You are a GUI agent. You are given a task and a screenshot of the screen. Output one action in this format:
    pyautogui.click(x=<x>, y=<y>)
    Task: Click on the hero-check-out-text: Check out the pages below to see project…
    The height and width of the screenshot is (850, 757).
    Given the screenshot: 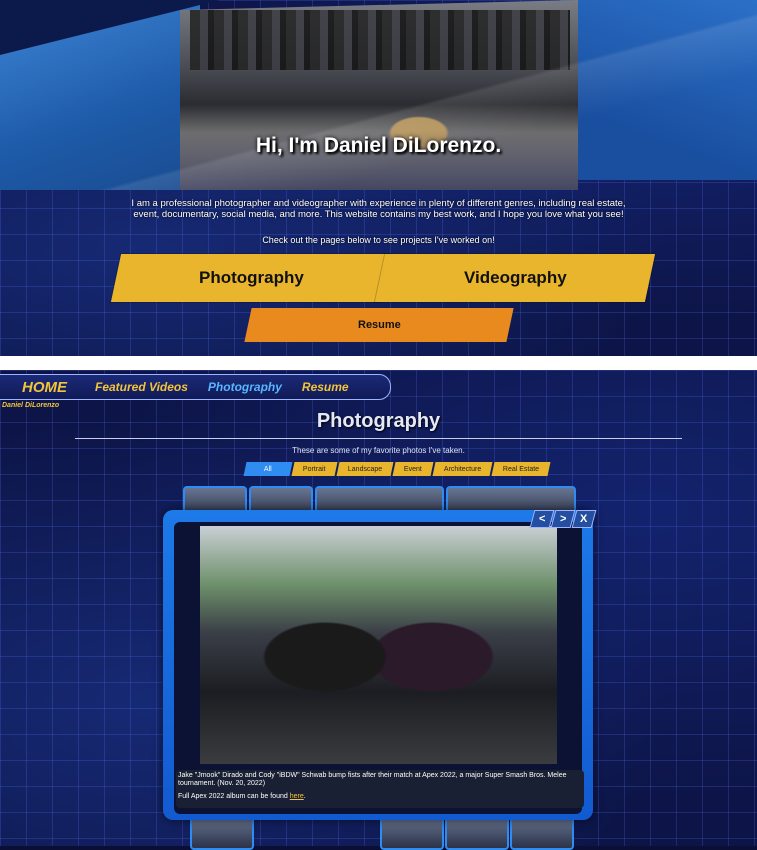 What is the action you would take?
    pyautogui.click(x=378, y=240)
    